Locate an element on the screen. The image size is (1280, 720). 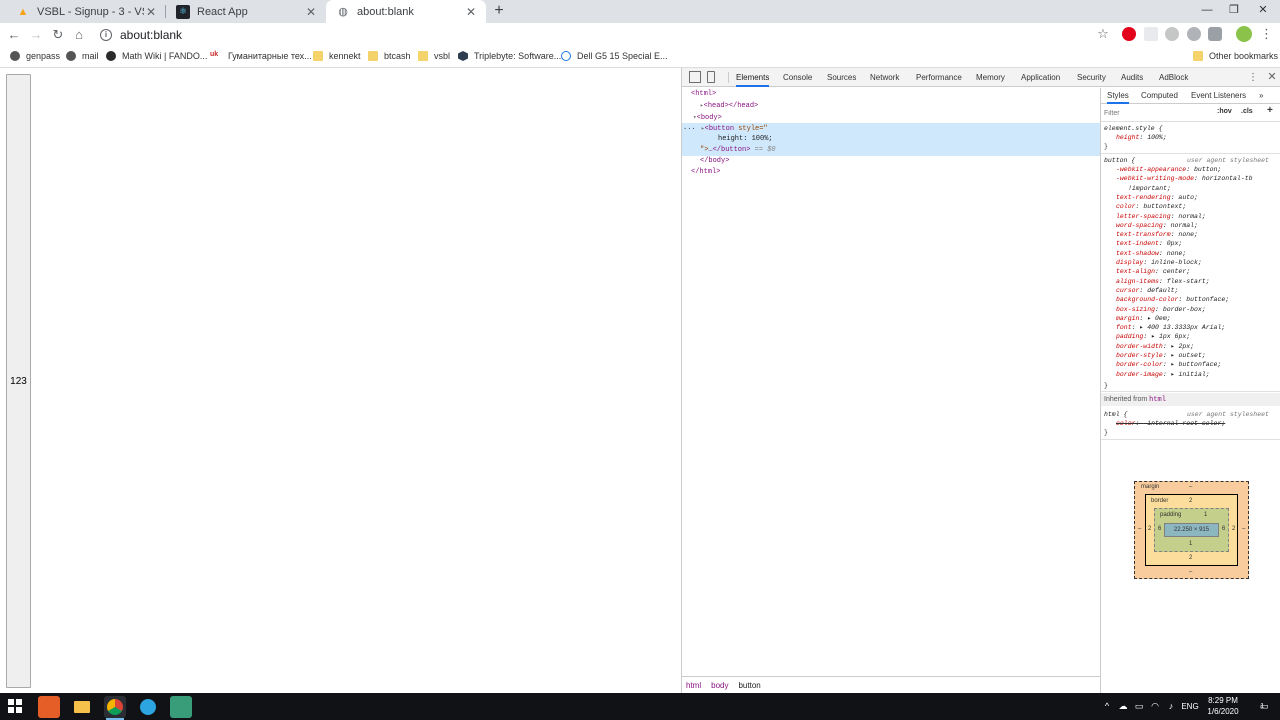
bookmark-kennekt: kennekt is located at coordinates (337, 56).